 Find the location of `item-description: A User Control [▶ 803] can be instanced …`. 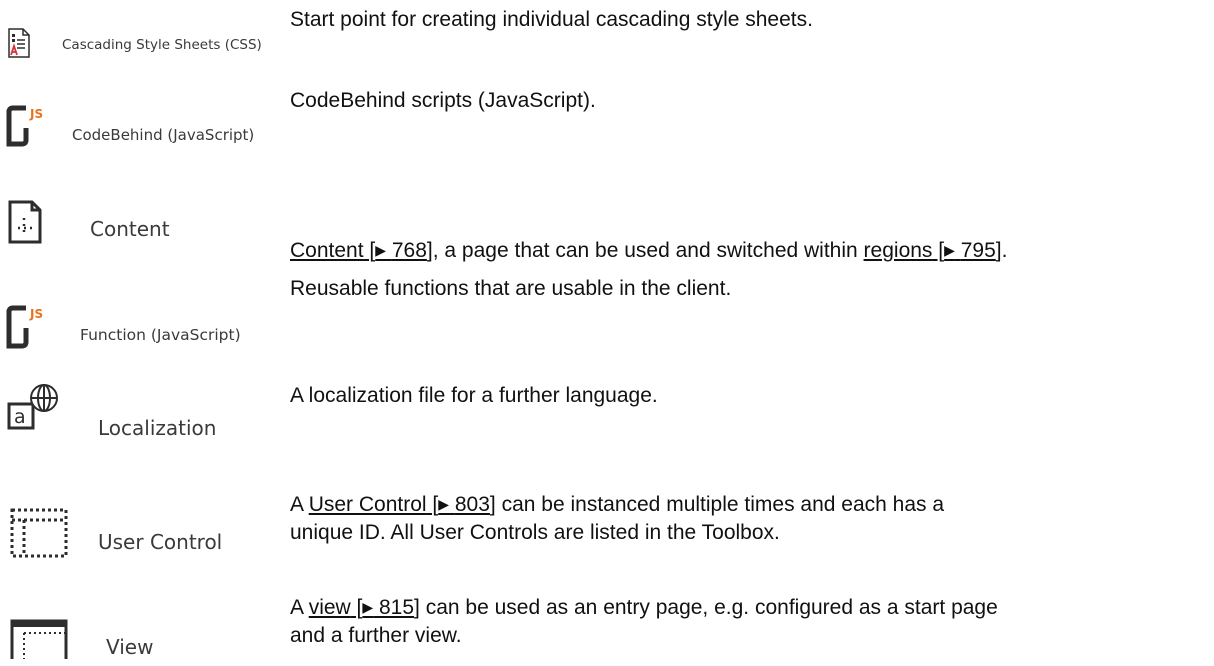

item-description: A User Control [▶ 803] can be instanced … is located at coordinates (617, 518).